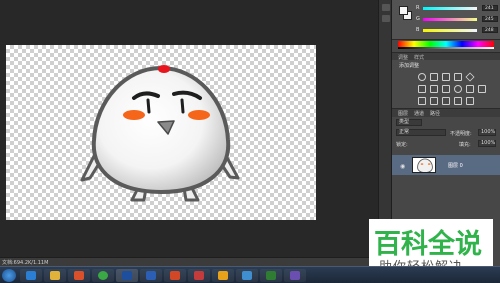 Image resolution: width=500 pixels, height=283 pixels. Describe the element at coordinates (470, 101) in the screenshot. I see `gradient-map-icon` at that location.